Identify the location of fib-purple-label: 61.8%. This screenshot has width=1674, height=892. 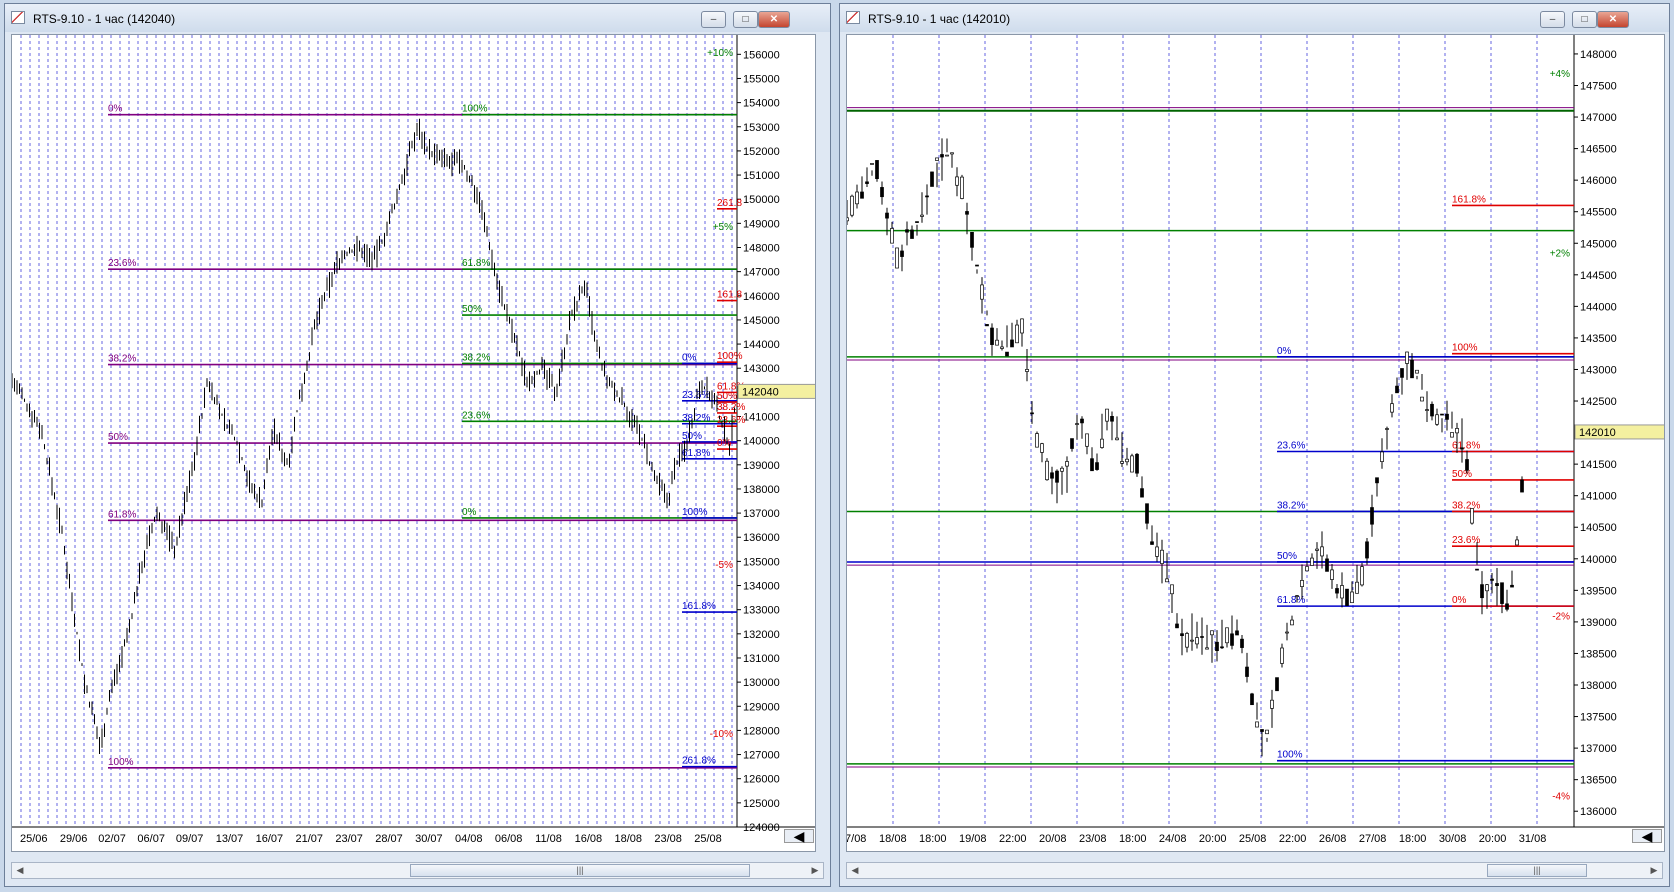
(122, 514).